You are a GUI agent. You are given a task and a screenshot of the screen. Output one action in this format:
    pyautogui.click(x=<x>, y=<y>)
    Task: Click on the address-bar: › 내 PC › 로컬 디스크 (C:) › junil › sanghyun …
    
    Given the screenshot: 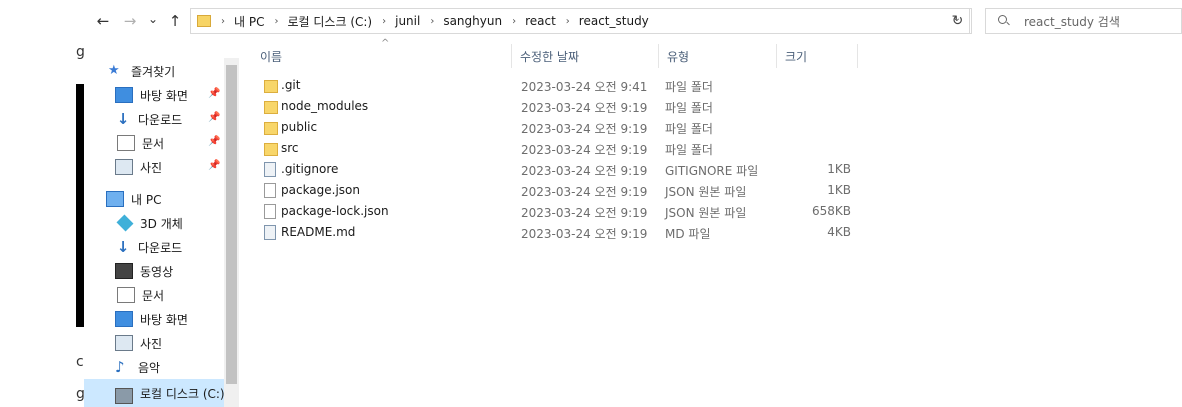 What is the action you would take?
    pyautogui.click(x=580, y=21)
    